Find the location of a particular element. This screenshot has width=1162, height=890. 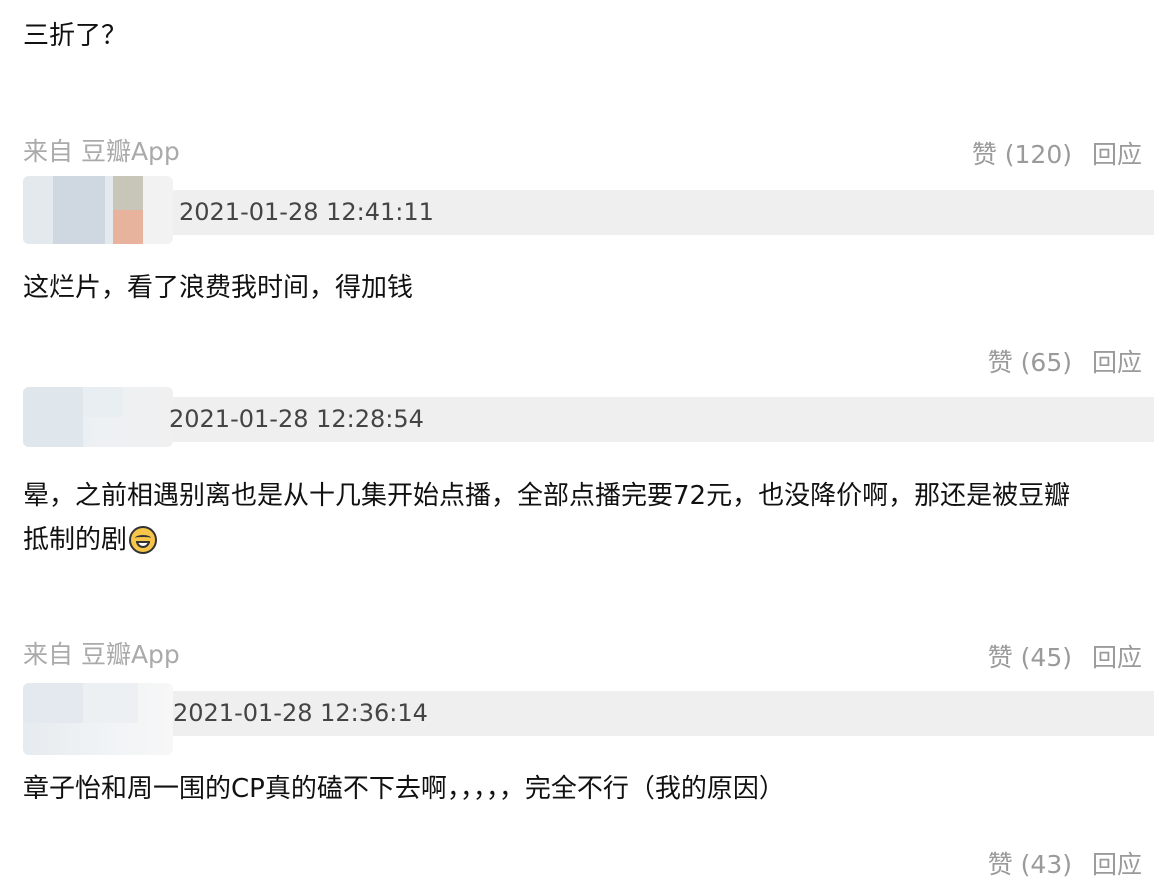

comment-actions: 赞 (65) 回应 is located at coordinates (1065, 361).